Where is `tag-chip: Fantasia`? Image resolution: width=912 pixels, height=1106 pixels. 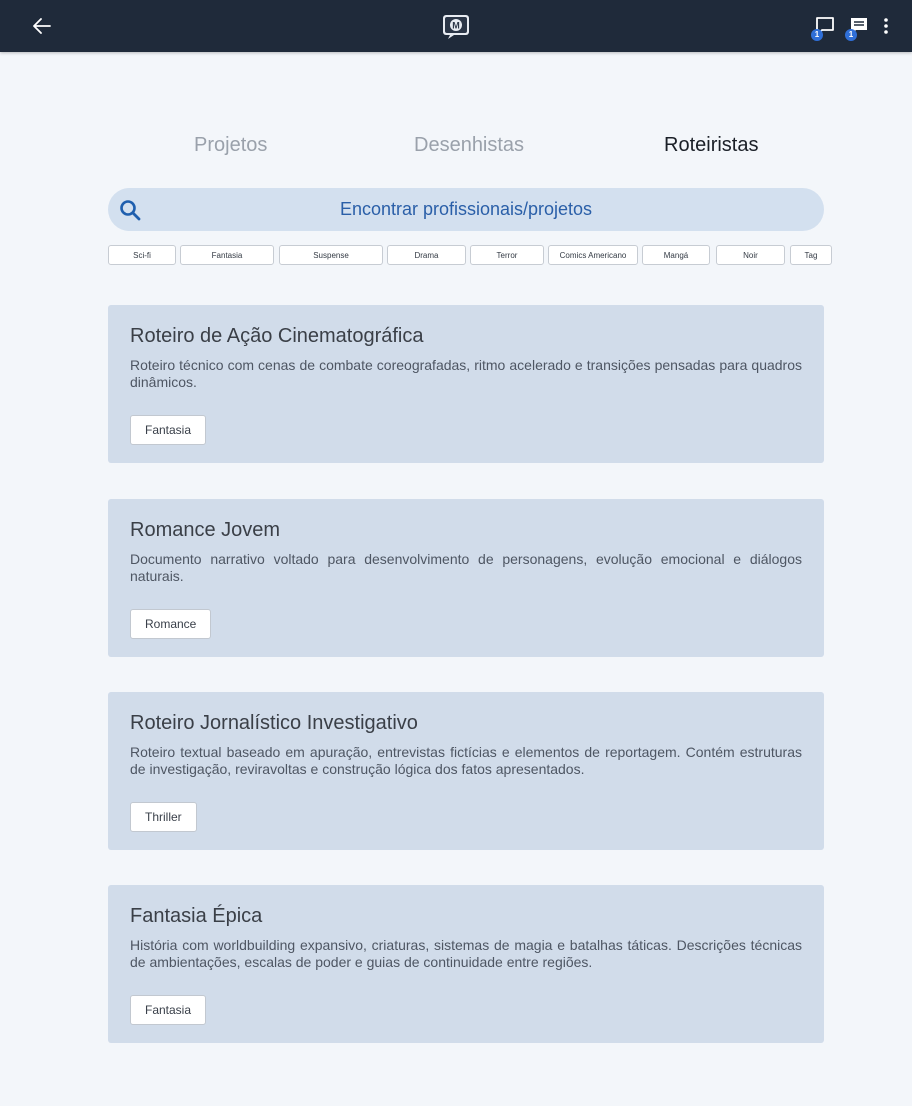 tag-chip: Fantasia is located at coordinates (227, 255).